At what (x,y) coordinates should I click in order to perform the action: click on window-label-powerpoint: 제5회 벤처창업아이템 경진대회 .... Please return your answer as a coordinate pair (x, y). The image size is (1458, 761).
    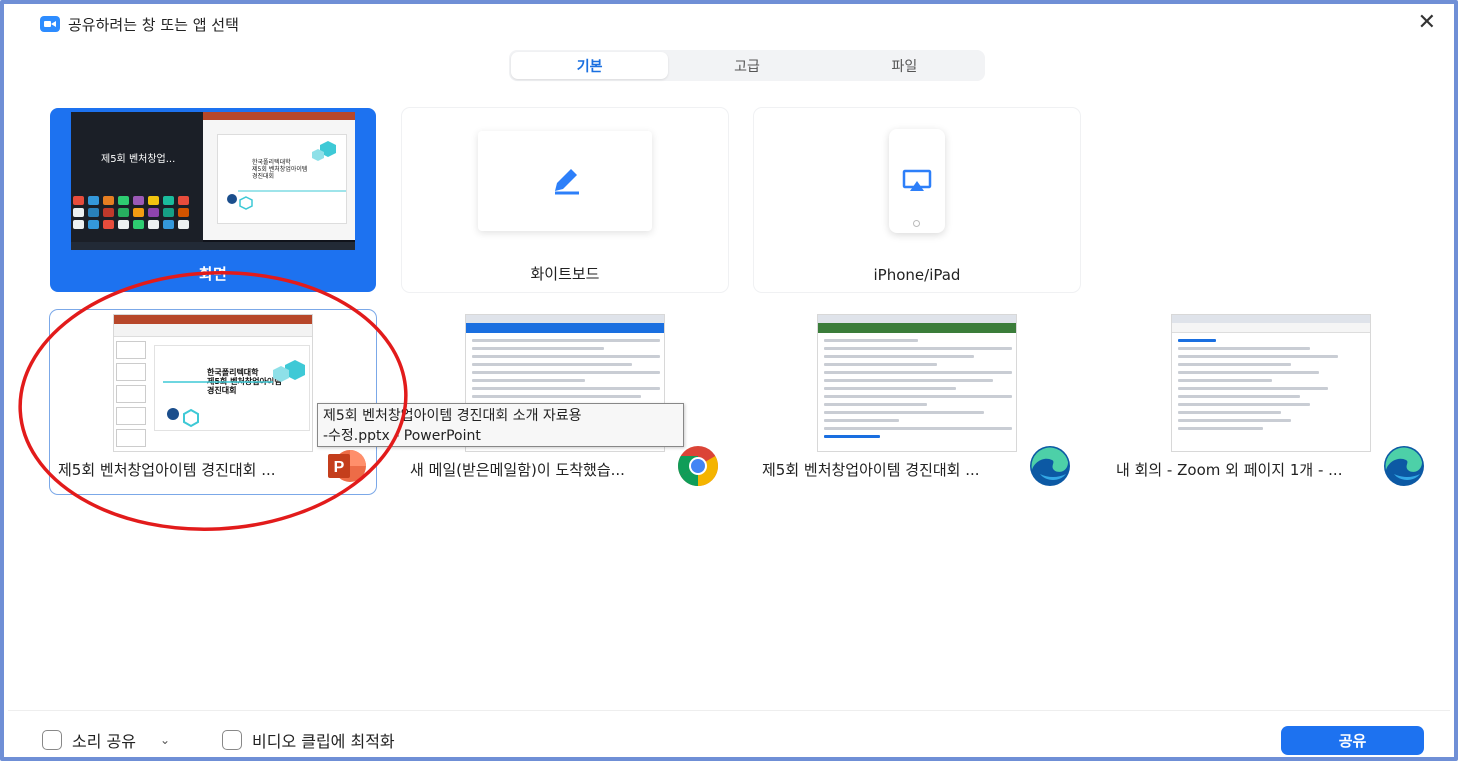
    Looking at the image, I should click on (167, 470).